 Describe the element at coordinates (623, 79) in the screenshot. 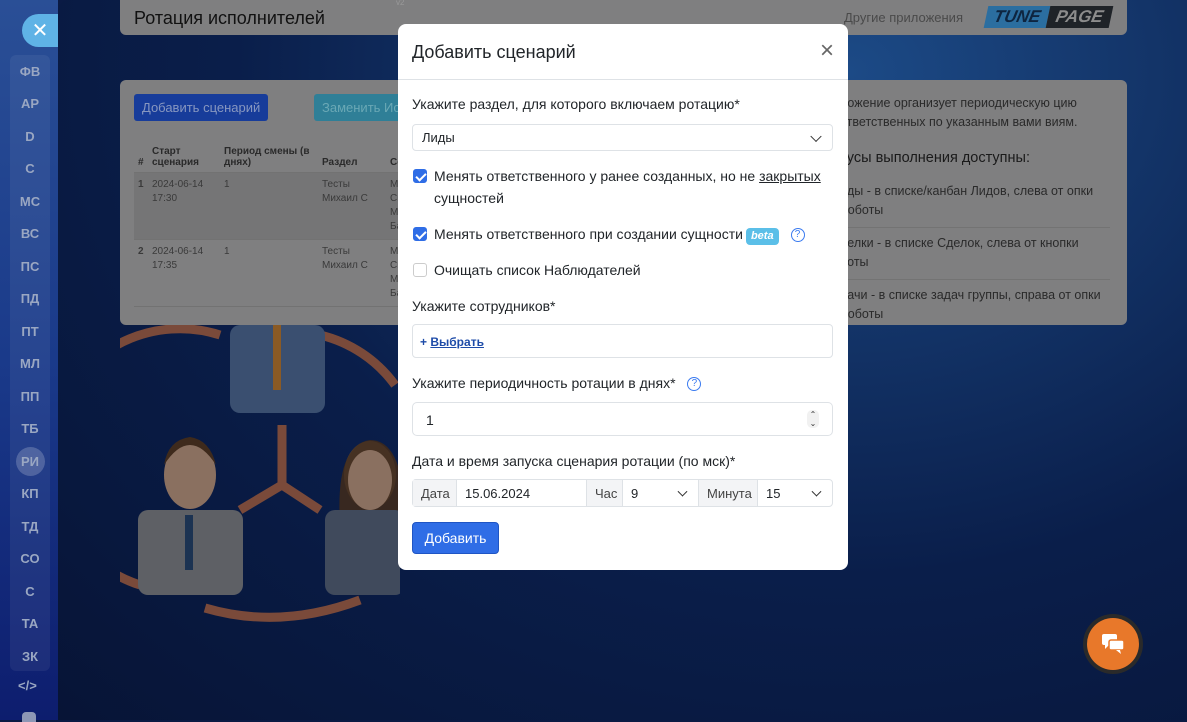

I see `divider` at that location.